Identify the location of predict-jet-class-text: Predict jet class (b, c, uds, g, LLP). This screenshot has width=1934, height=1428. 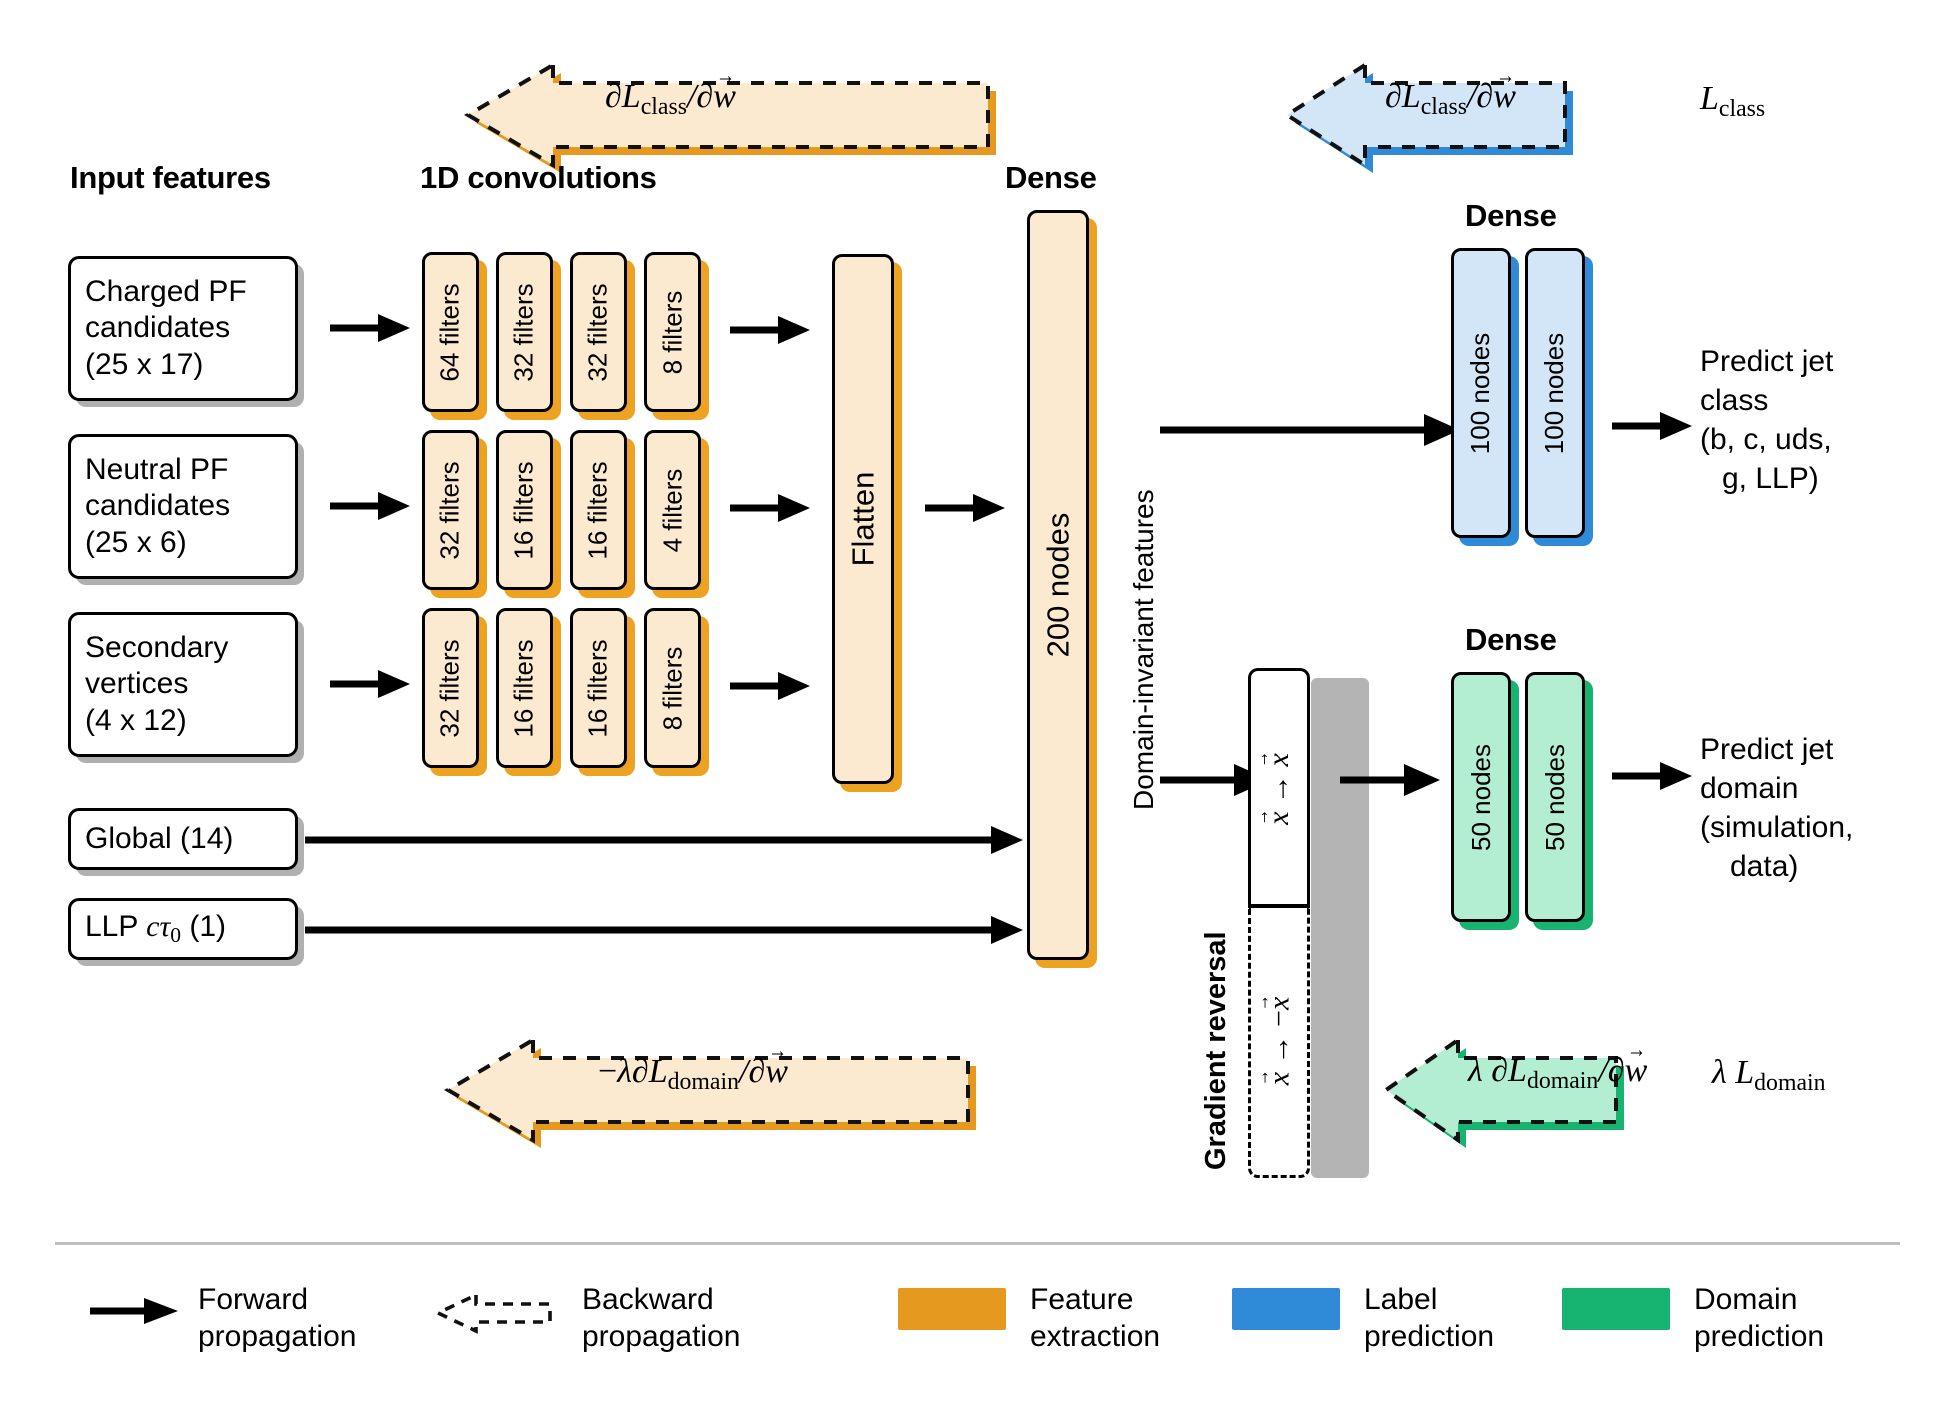
(1767, 420).